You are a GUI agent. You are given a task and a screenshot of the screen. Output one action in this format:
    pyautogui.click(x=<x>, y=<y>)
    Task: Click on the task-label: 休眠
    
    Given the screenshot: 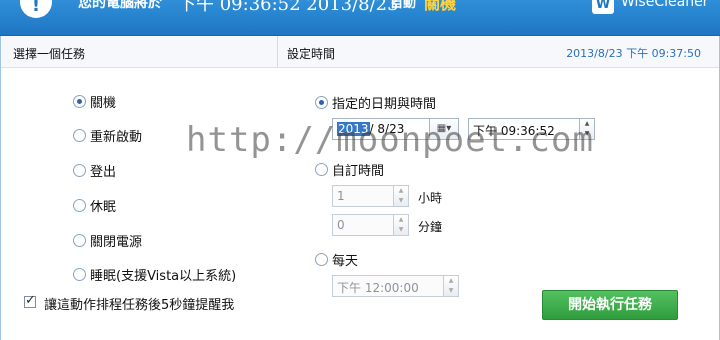 What is the action you would take?
    pyautogui.click(x=103, y=207)
    